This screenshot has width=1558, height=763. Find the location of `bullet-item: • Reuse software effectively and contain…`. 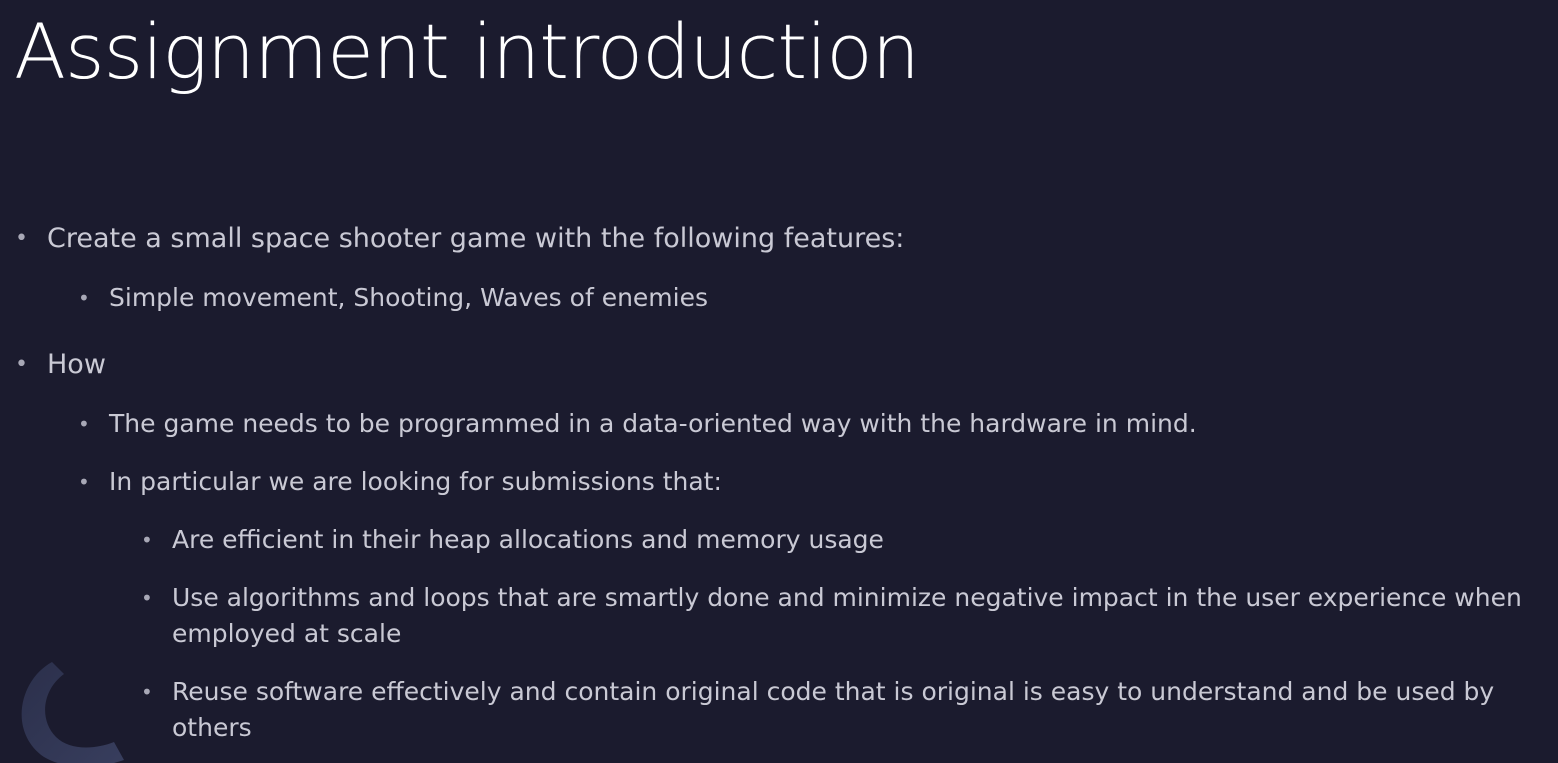

bullet-item: • Reuse software effectively and contain… is located at coordinates (836, 710).